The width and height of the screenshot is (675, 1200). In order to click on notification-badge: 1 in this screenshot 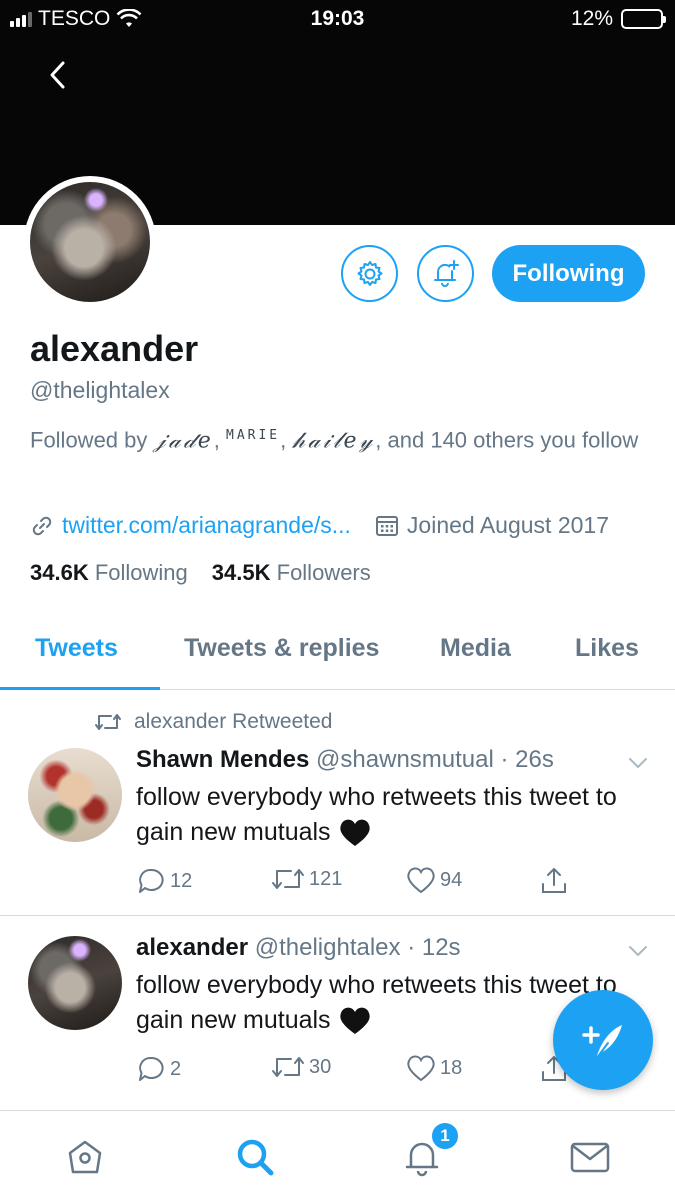, I will do `click(445, 1136)`.